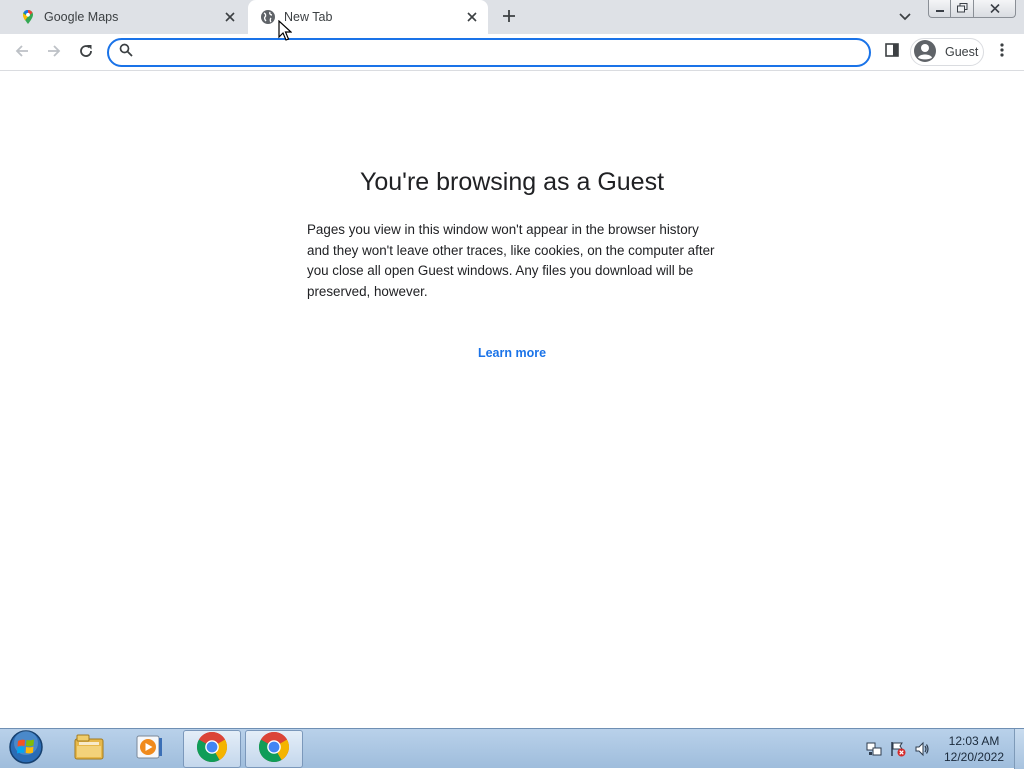  I want to click on page-title: You're browsing as a Guest, so click(512, 182).